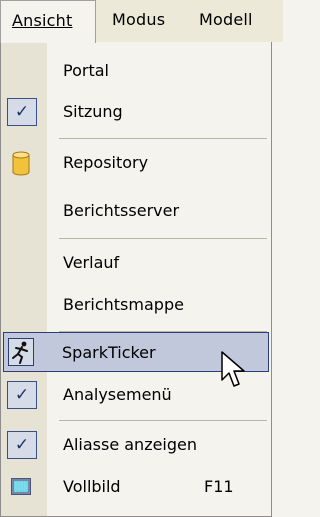 The image size is (320, 517). I want to click on menu-item-vollbild: Vollbild F11, so click(136, 487).